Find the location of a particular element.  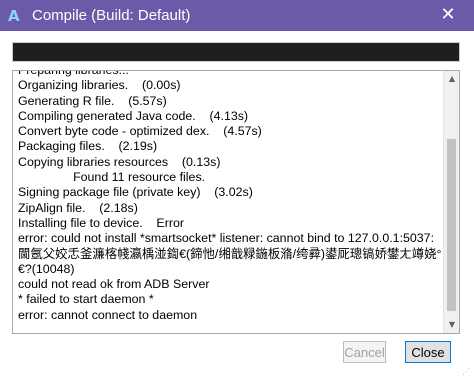

log-line: €?(10048) is located at coordinates (46, 268).